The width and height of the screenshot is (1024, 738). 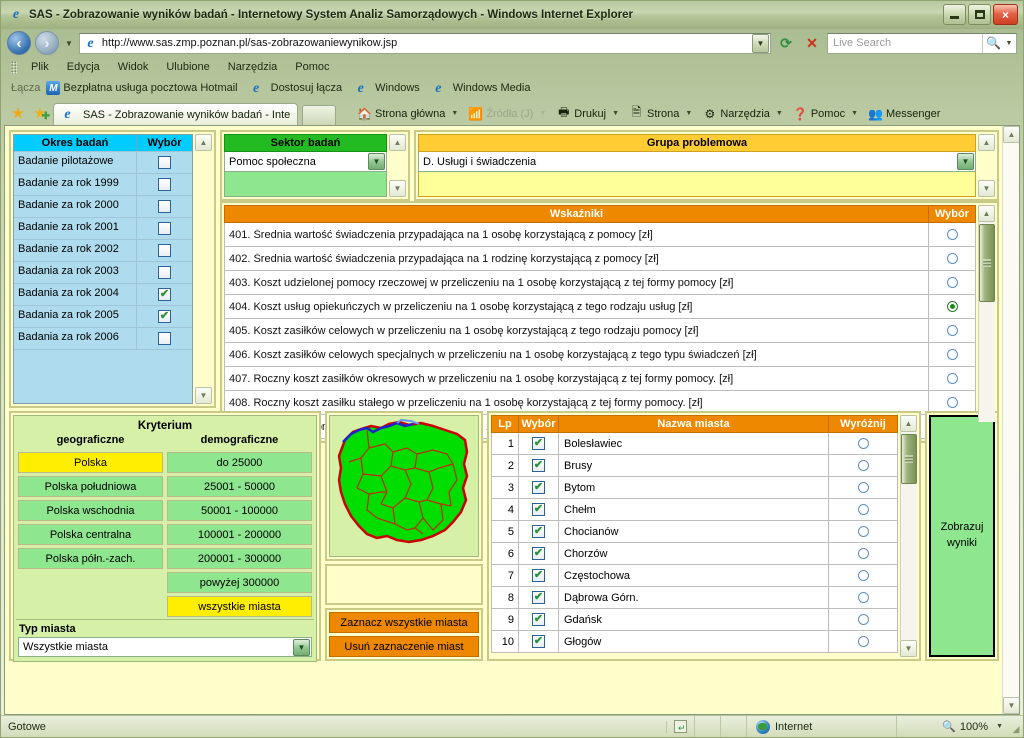 What do you see at coordinates (1016, 726) in the screenshot?
I see `resize-grip-icon: ◢` at bounding box center [1016, 726].